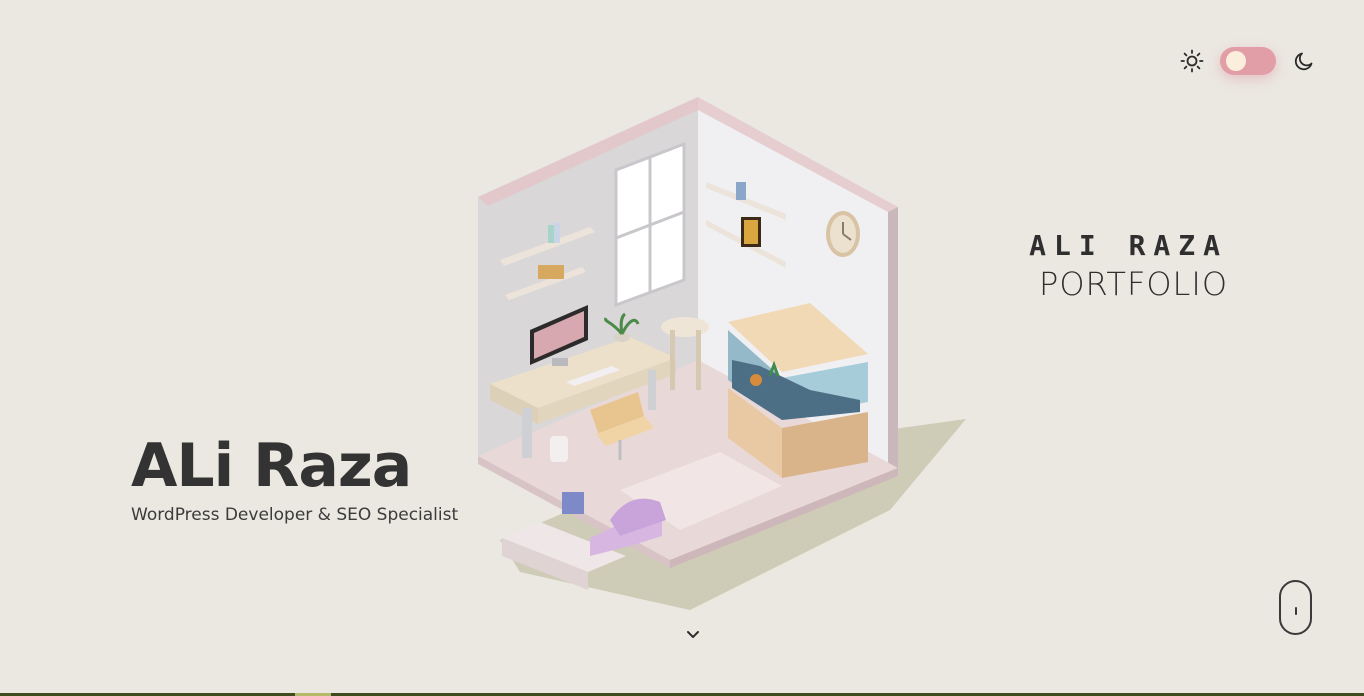 The width and height of the screenshot is (1364, 696). I want to click on site-title-portfolio: PORTFOLIO, so click(1133, 284).